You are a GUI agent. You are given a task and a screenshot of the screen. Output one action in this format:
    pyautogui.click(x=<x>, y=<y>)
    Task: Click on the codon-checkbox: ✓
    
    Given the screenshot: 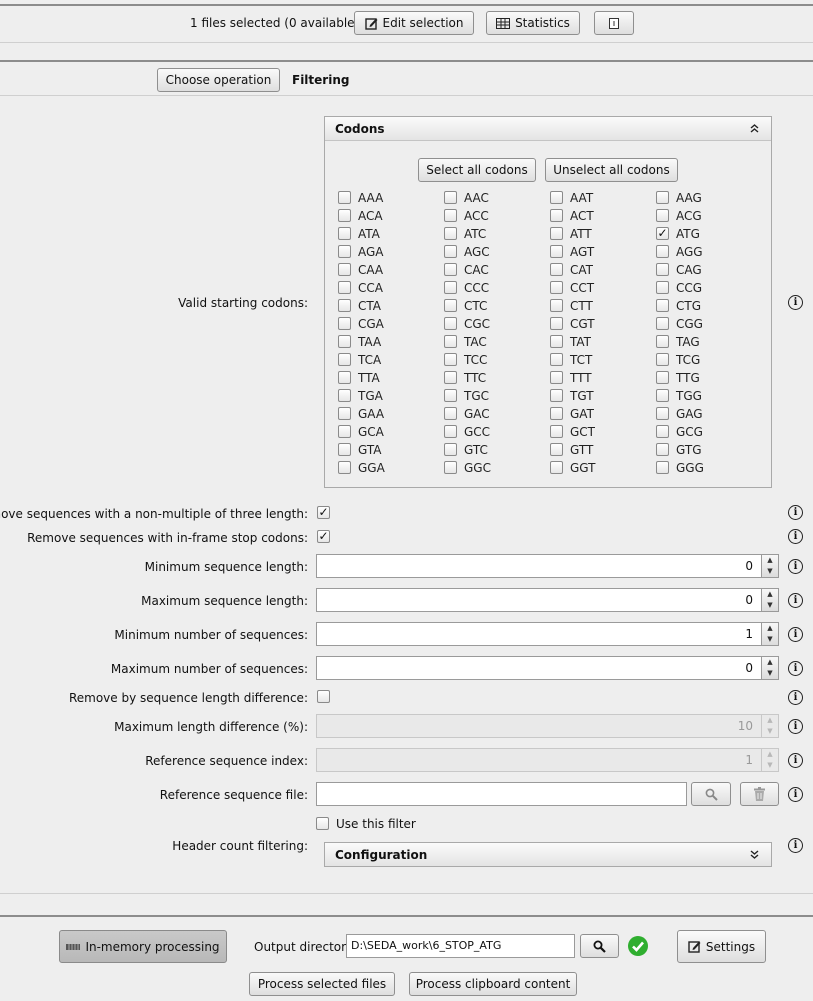 What is the action you would take?
    pyautogui.click(x=662, y=233)
    